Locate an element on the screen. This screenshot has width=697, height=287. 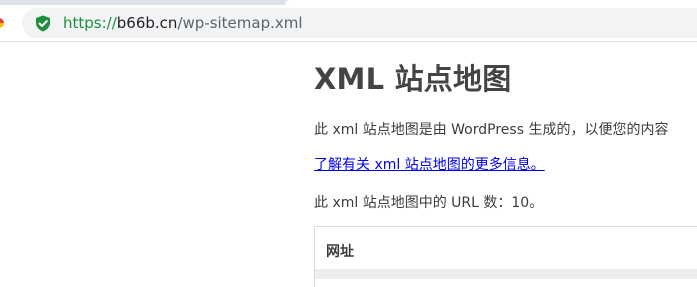
table-row is located at coordinates (506, 274).